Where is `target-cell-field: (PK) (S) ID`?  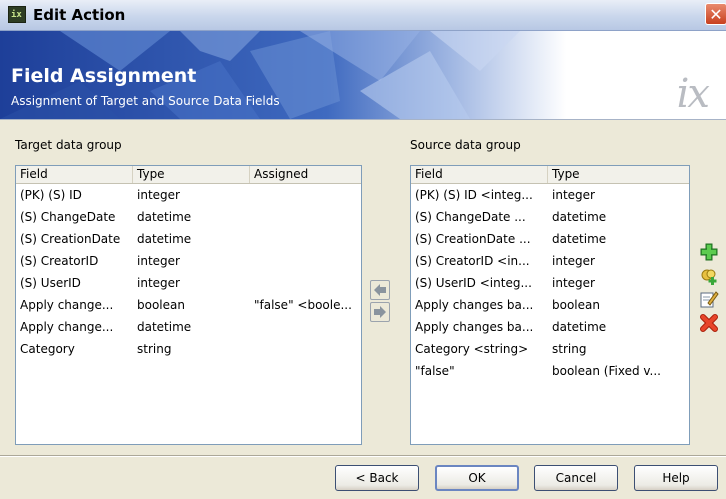 target-cell-field: (PK) (S) ID is located at coordinates (51, 195).